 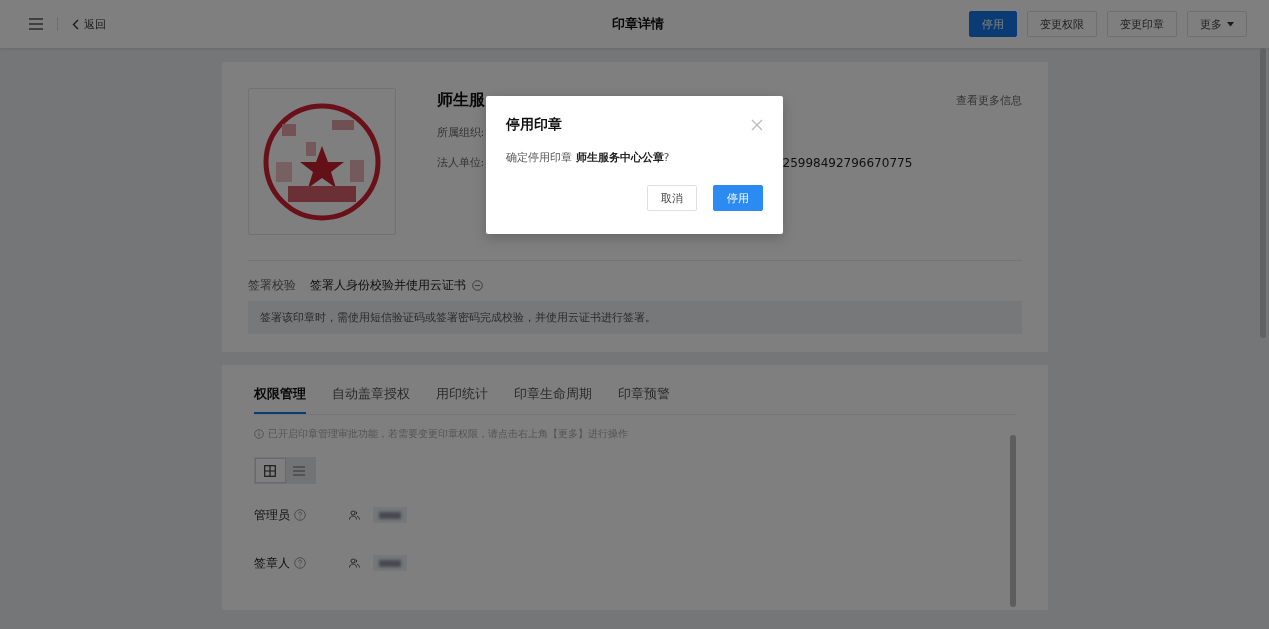 What do you see at coordinates (638, 24) in the screenshot?
I see `page-title: 印章详情` at bounding box center [638, 24].